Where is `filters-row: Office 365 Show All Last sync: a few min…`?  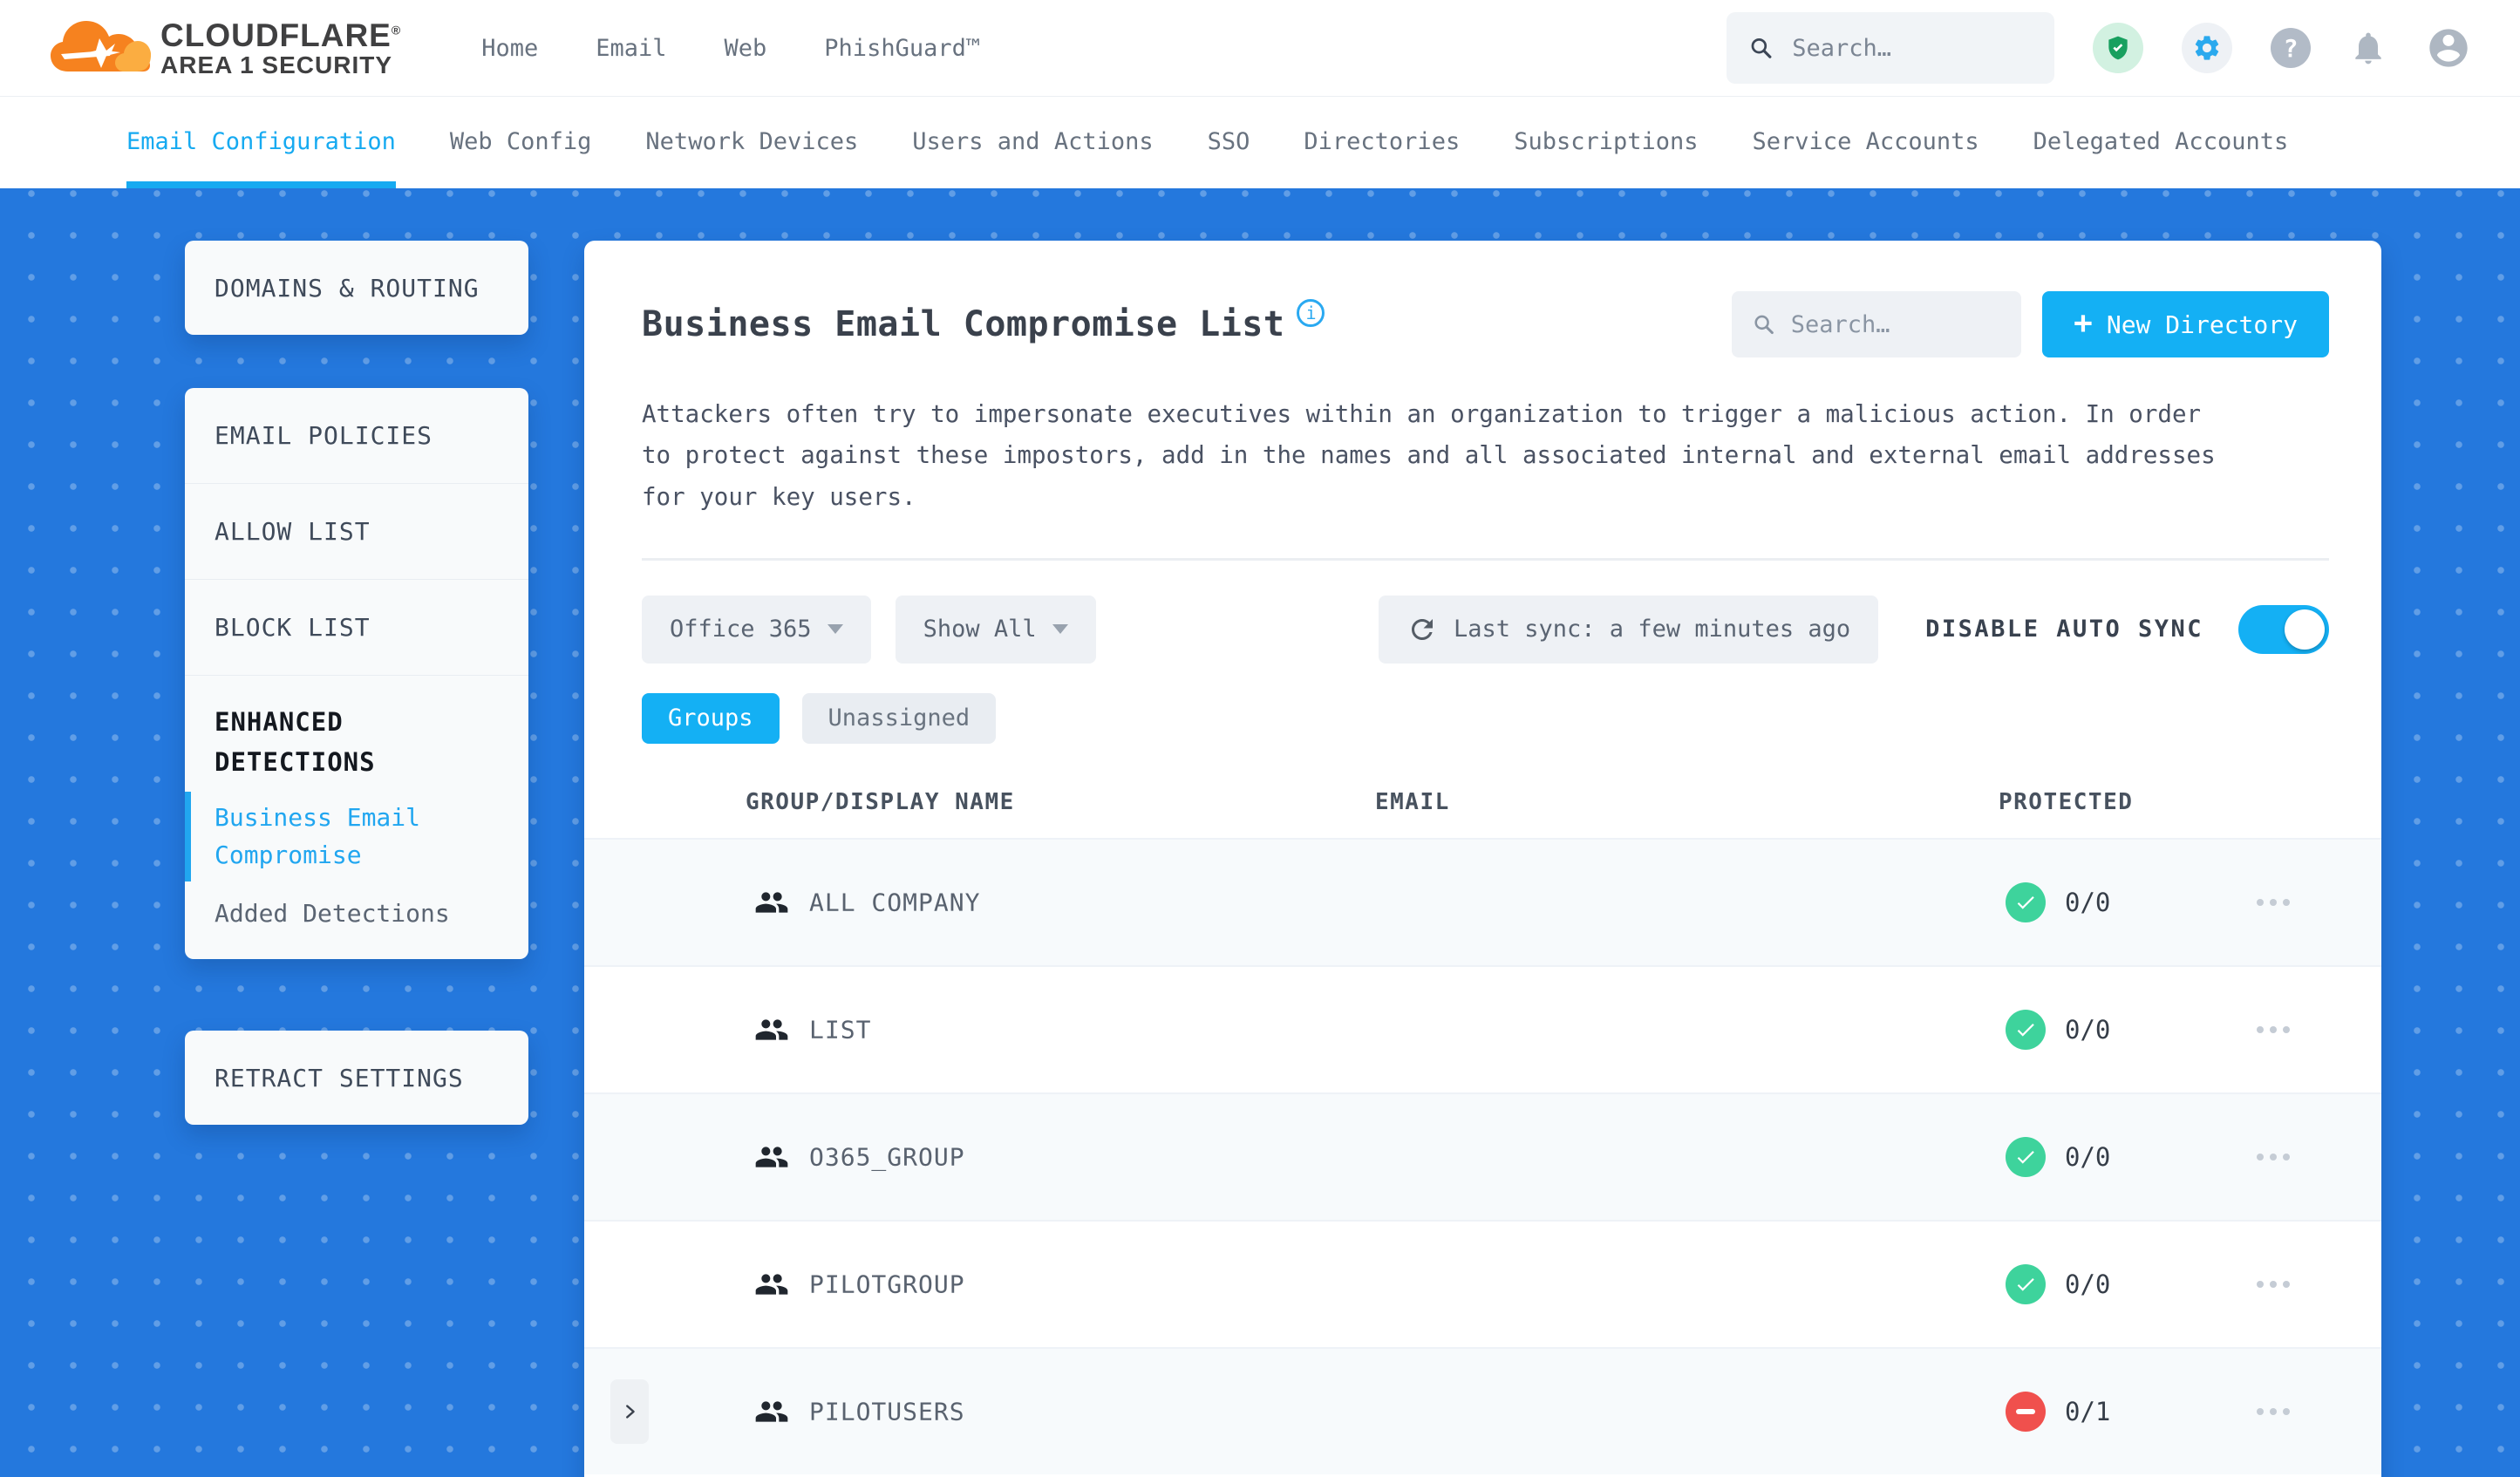
filters-row: Office 365 Show All Last sync: a few min… is located at coordinates (1482, 612).